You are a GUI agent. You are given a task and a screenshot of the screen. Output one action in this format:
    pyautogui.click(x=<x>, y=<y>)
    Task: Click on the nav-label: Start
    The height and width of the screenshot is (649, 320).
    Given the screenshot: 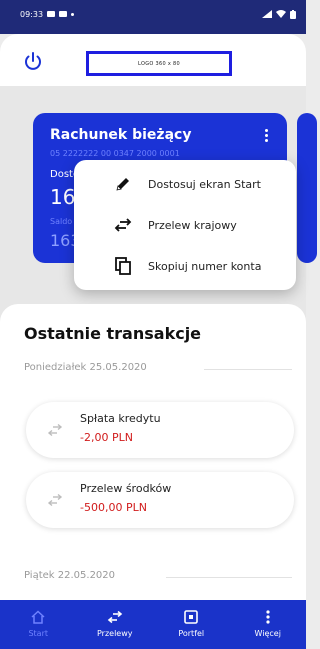 What is the action you would take?
    pyautogui.click(x=38, y=633)
    